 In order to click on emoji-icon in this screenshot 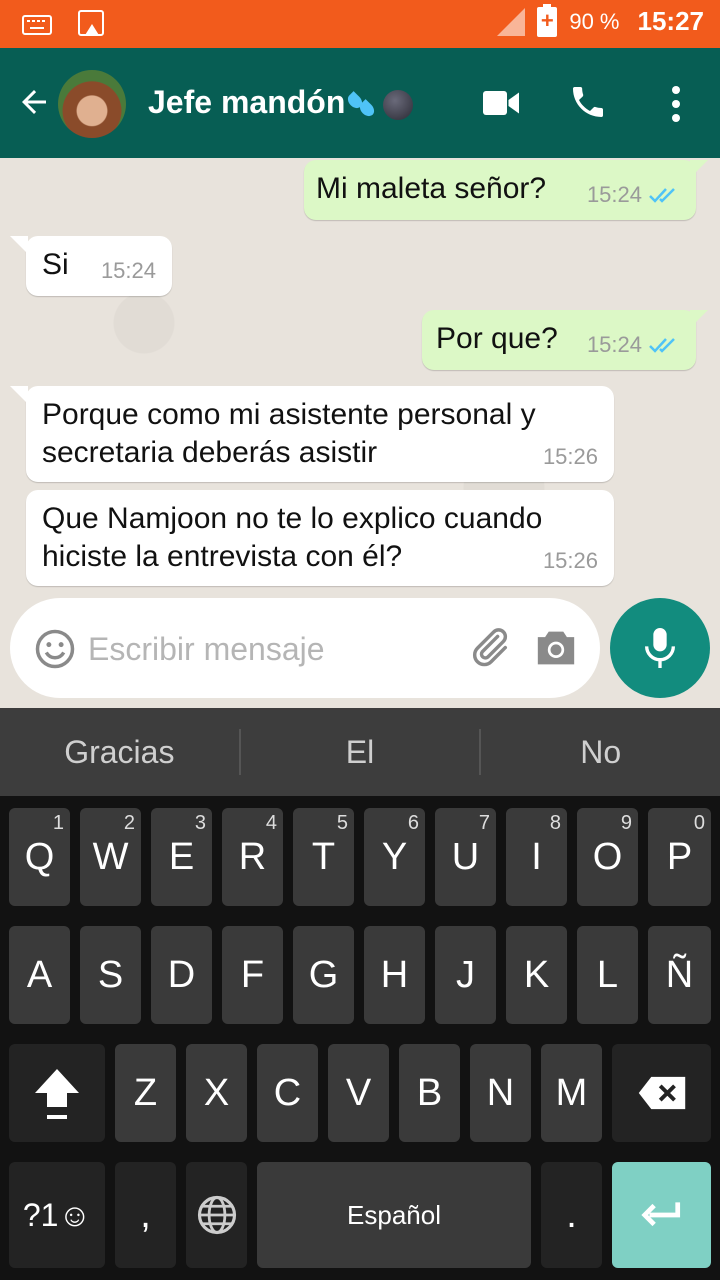, I will do `click(55, 649)`.